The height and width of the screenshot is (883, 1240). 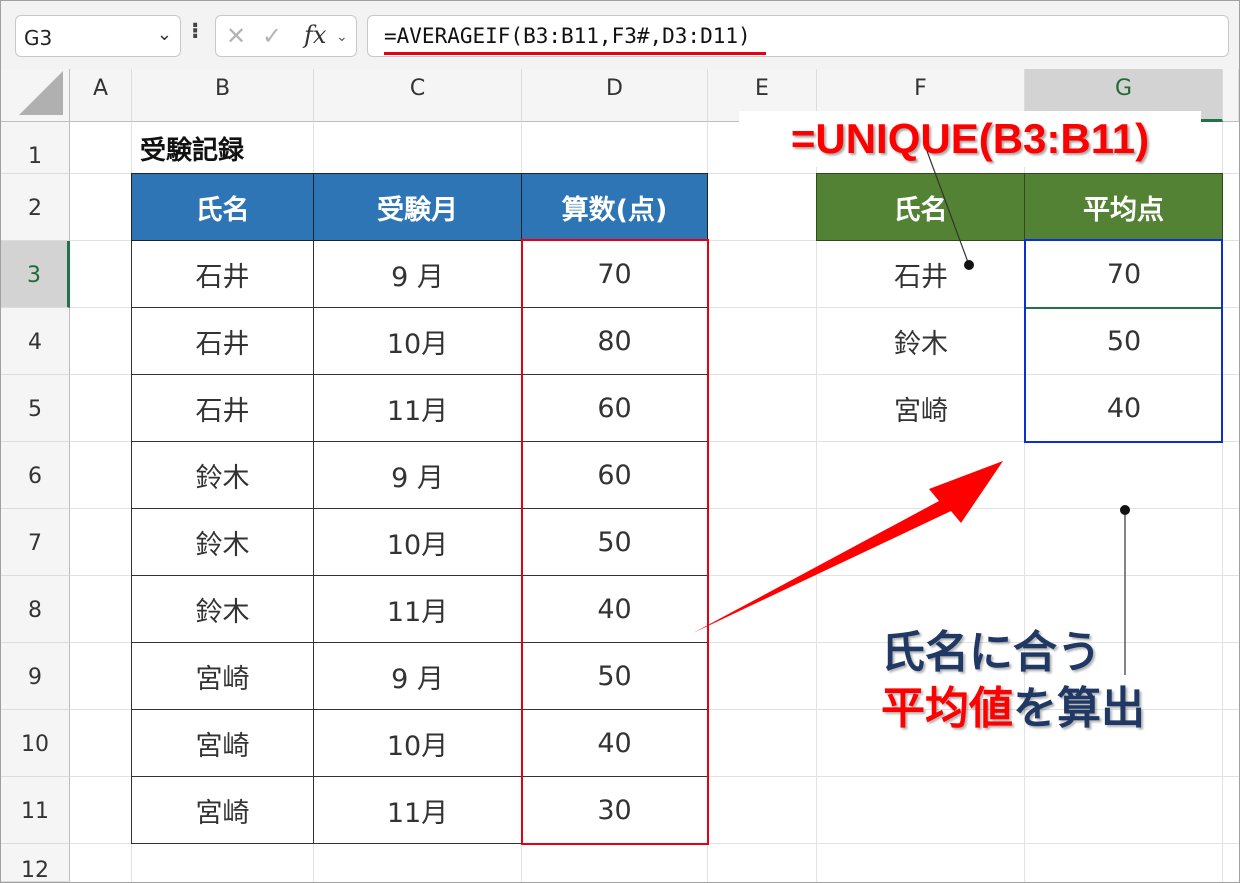 I want to click on row-header-11: 11, so click(x=35, y=810).